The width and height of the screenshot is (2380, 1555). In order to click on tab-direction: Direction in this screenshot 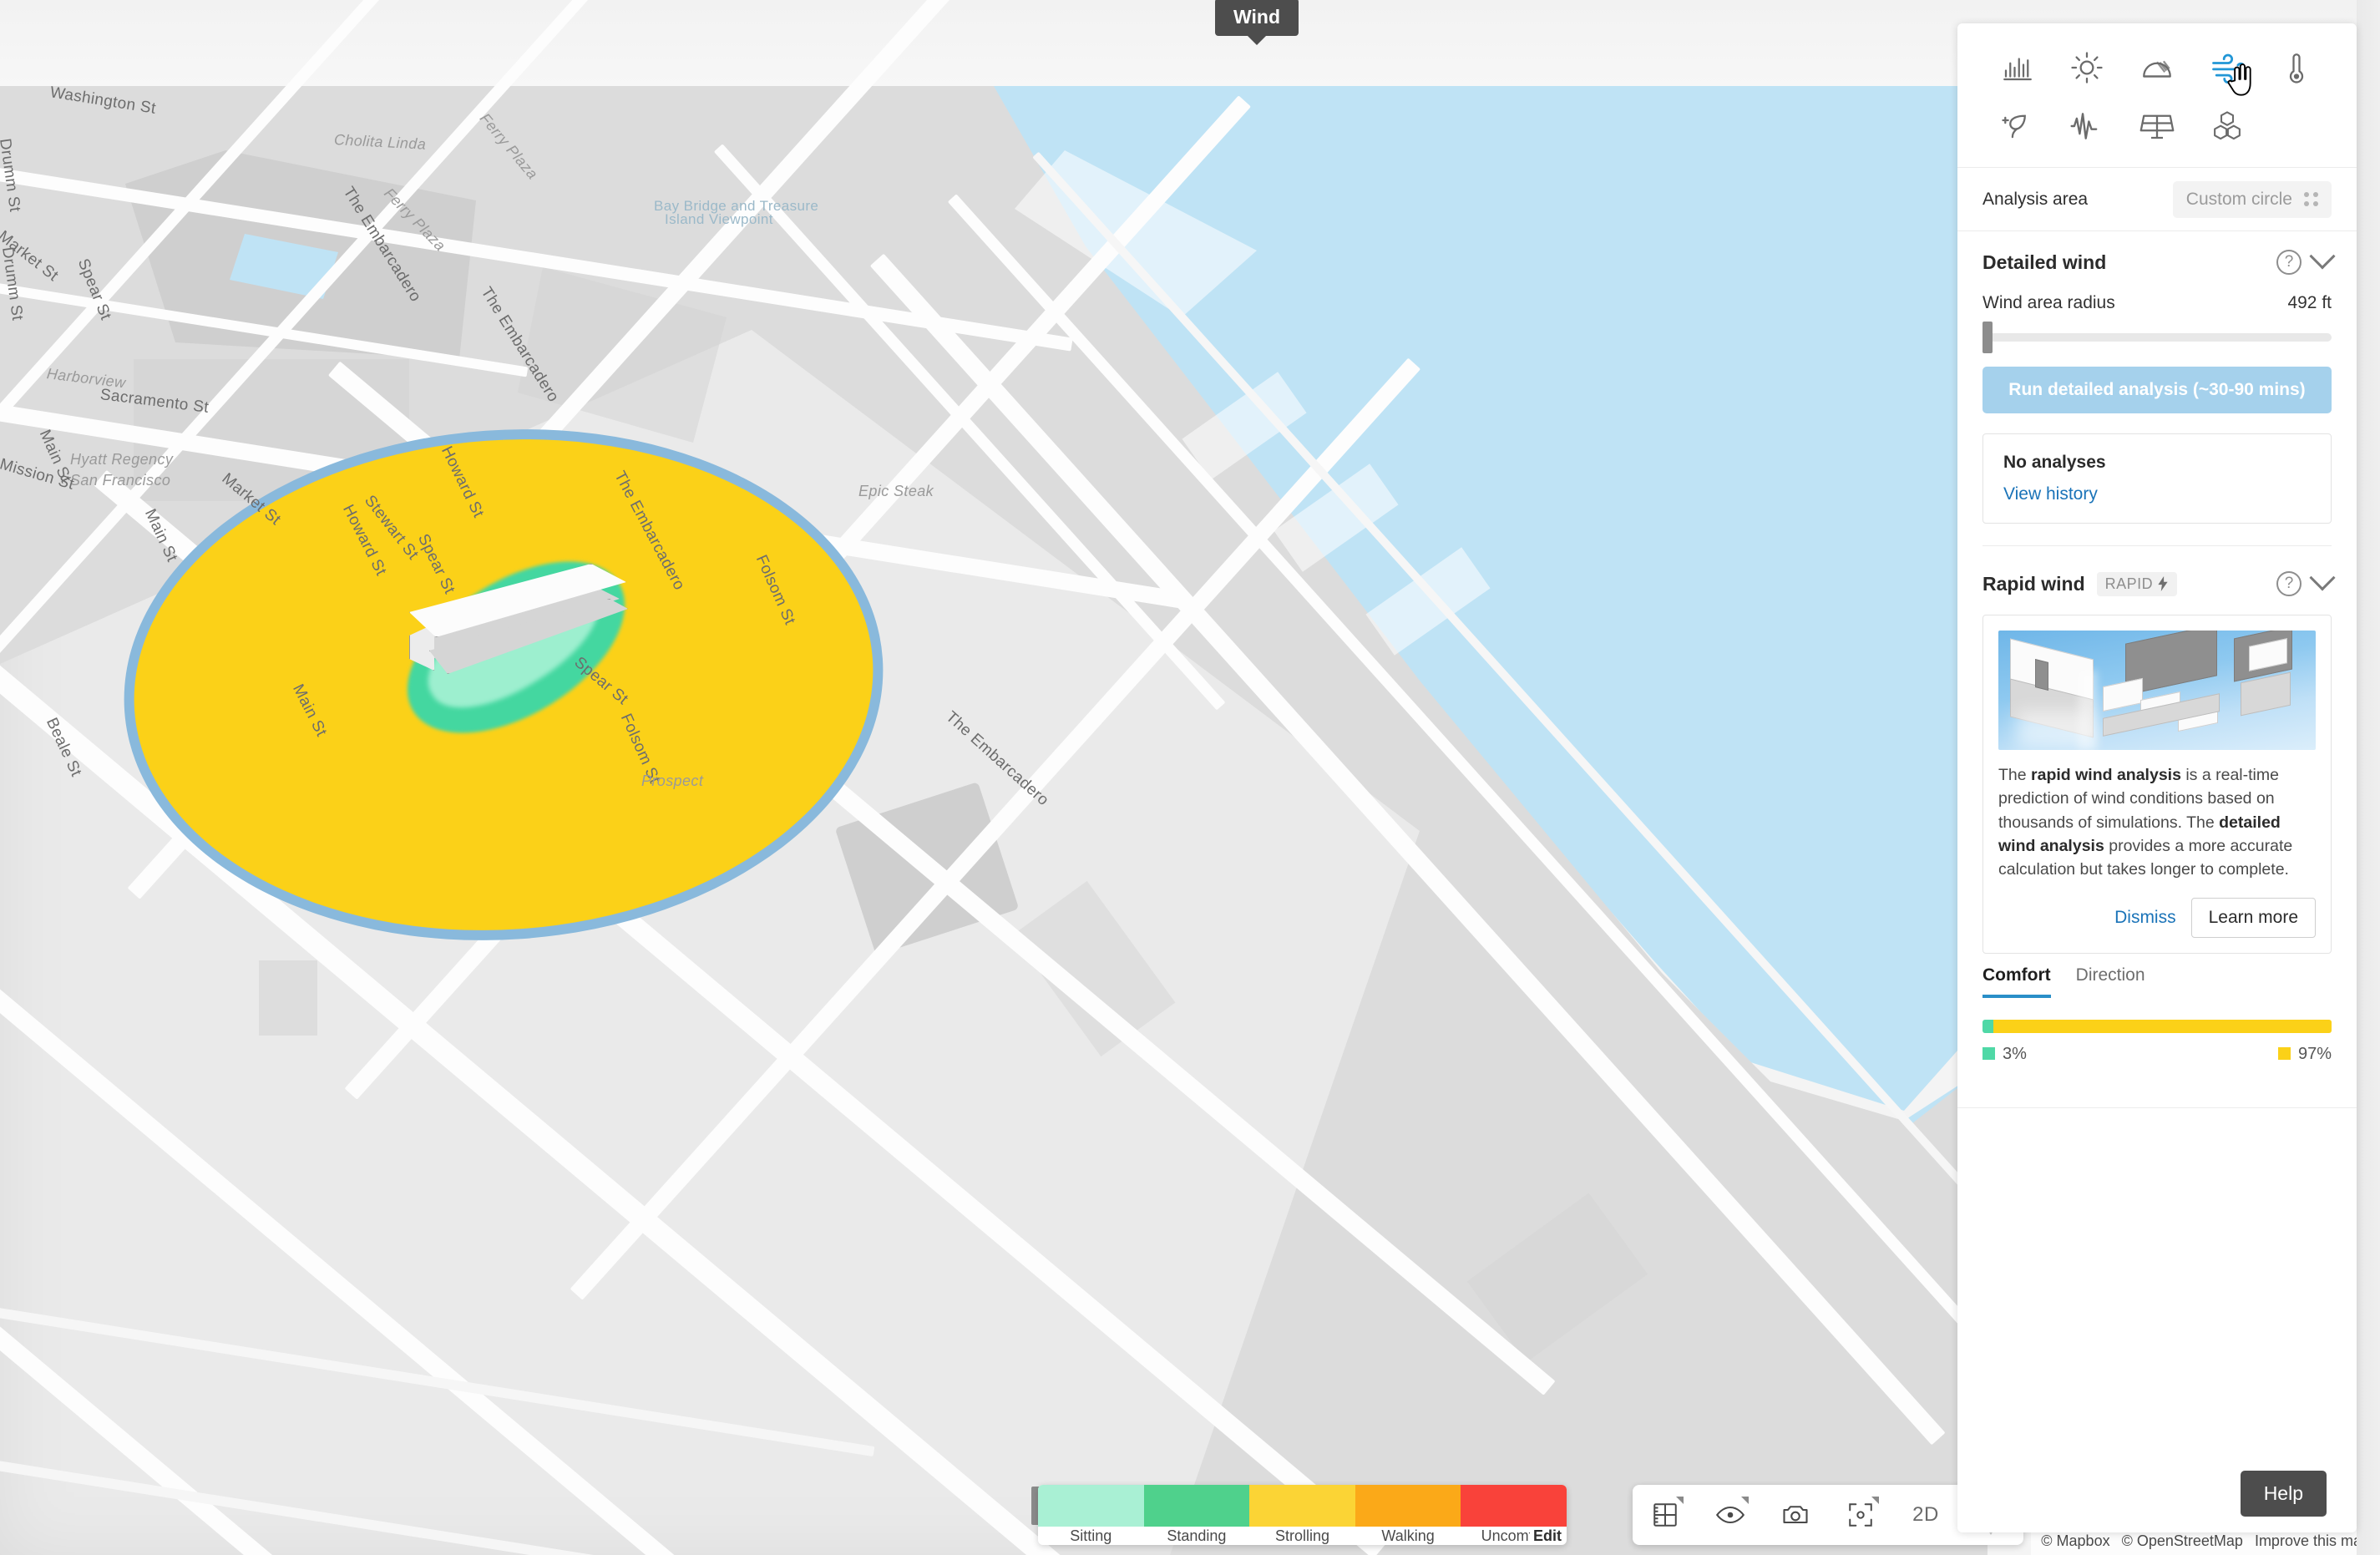, I will do `click(2110, 981)`.